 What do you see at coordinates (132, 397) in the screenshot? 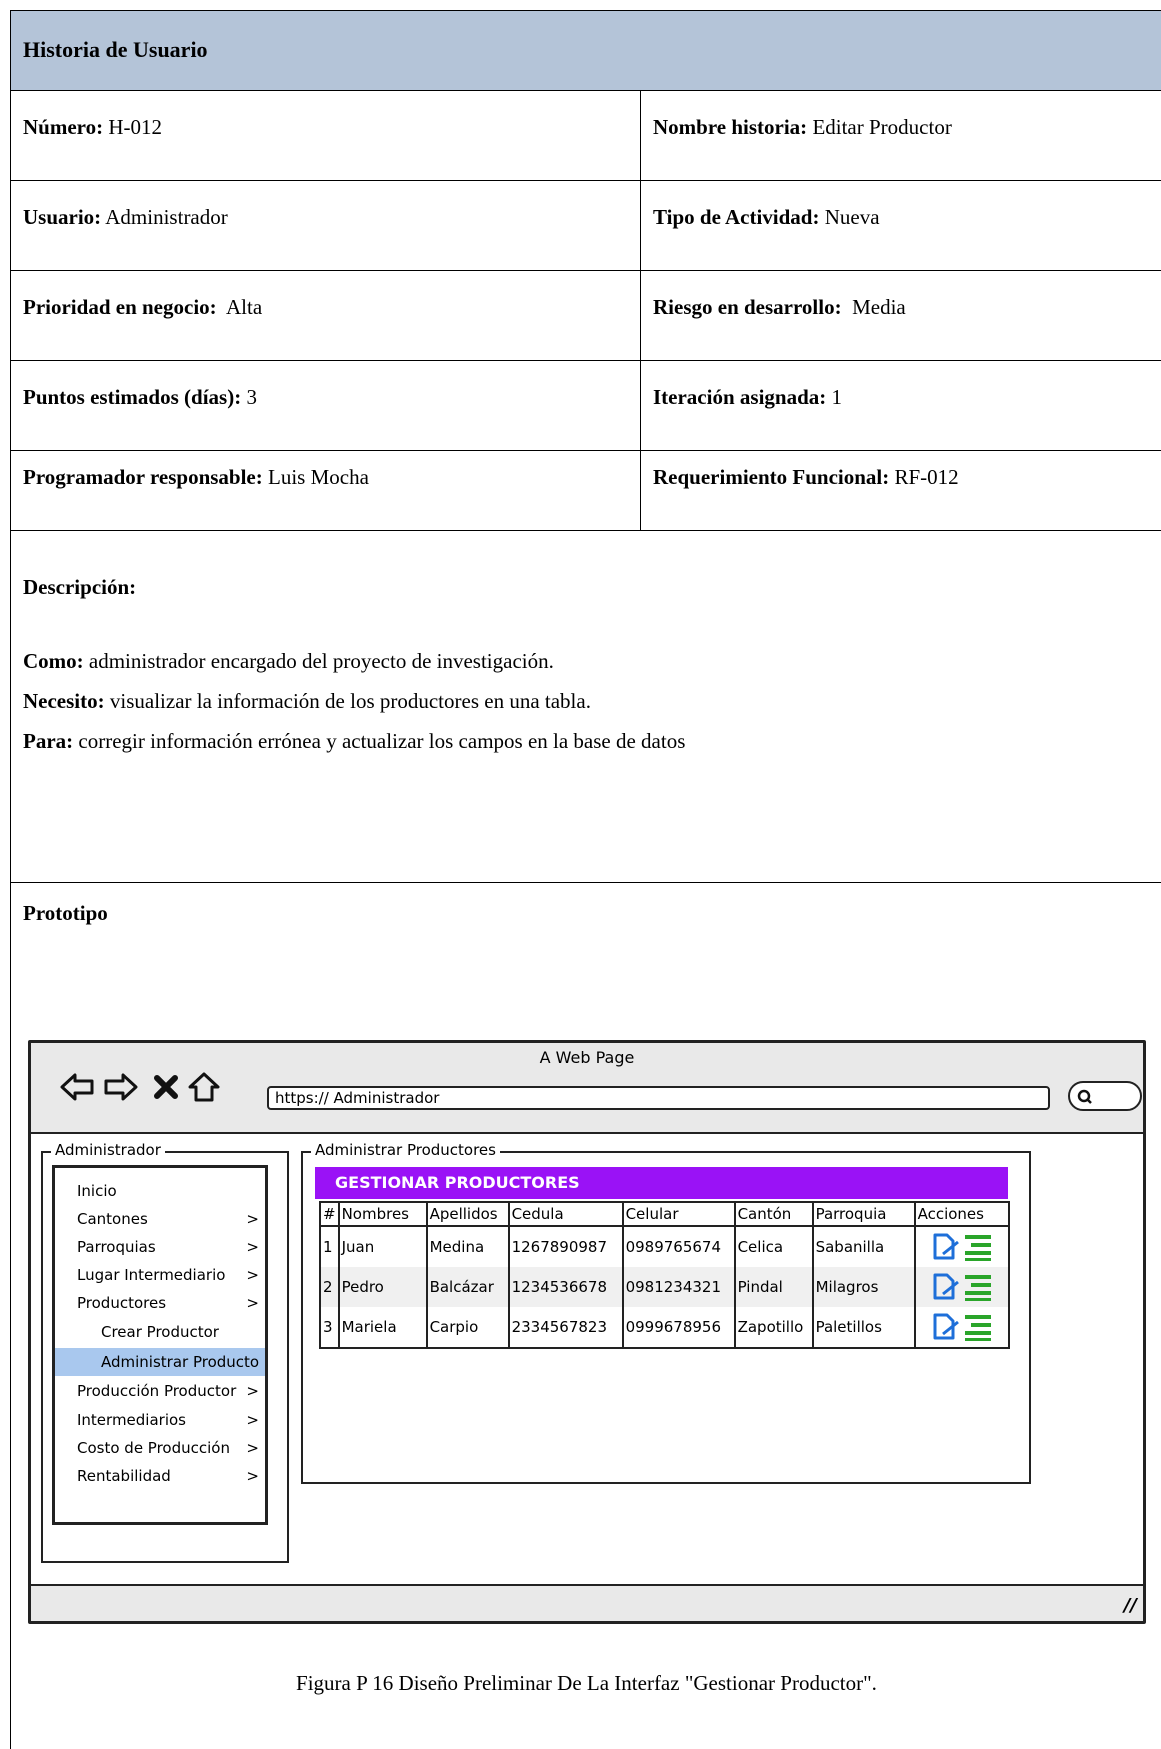
I see `field-label: Puntos estimados (días):` at bounding box center [132, 397].